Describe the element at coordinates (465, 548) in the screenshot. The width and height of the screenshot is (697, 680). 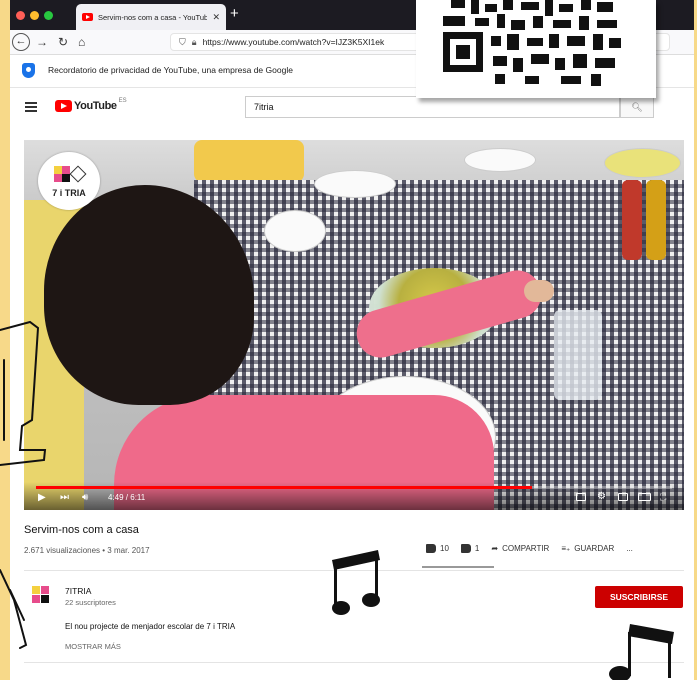
I see `thumbs-down-icon` at that location.